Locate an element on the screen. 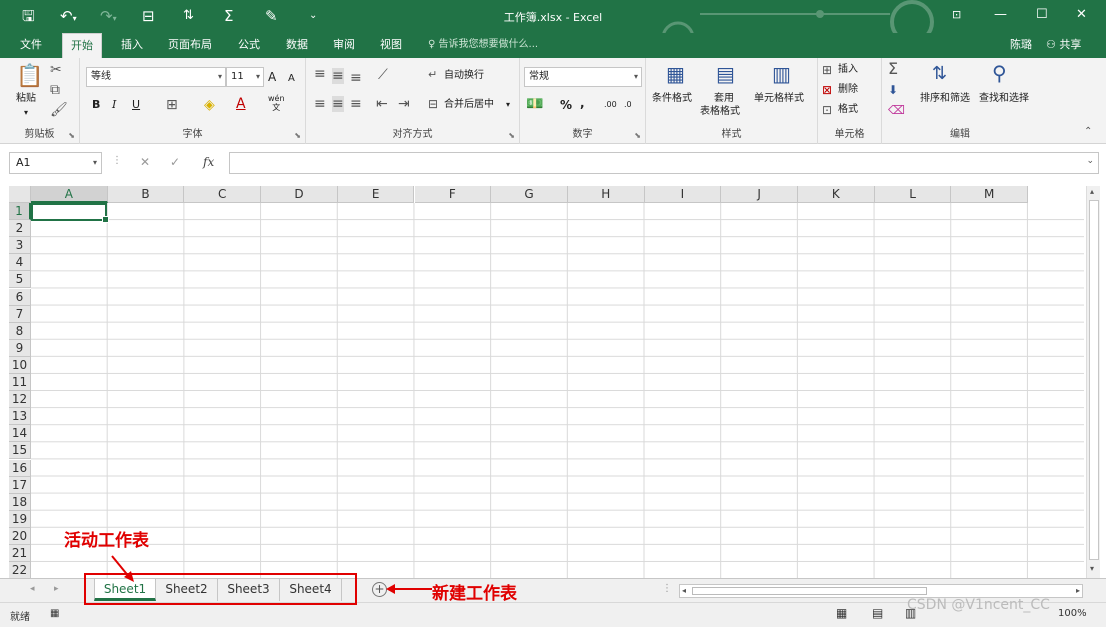  delete-cells-icon: ⊠ is located at coordinates (827, 90).